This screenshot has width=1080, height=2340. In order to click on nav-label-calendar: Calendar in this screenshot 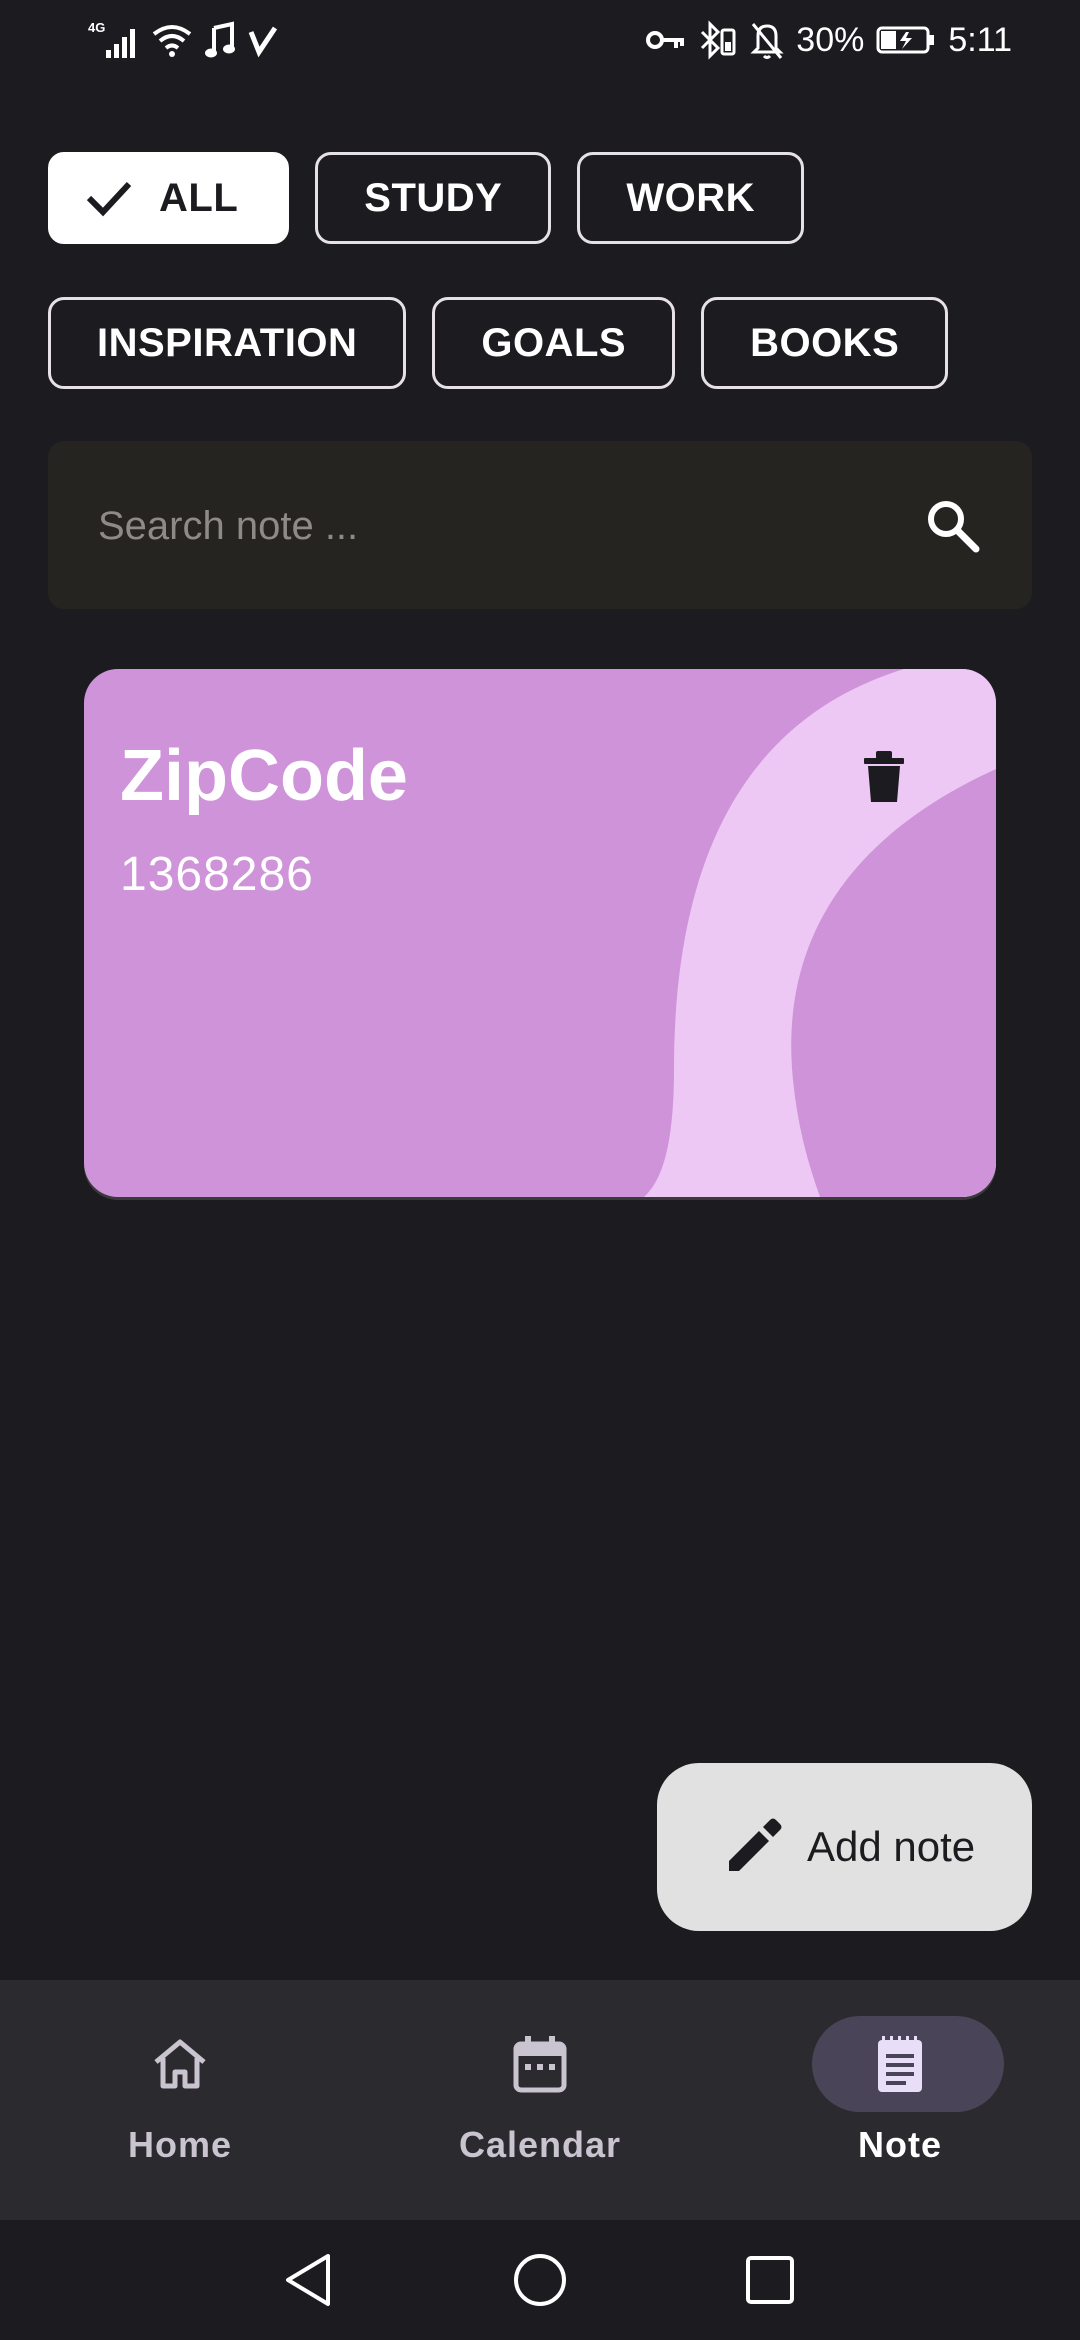, I will do `click(540, 2144)`.